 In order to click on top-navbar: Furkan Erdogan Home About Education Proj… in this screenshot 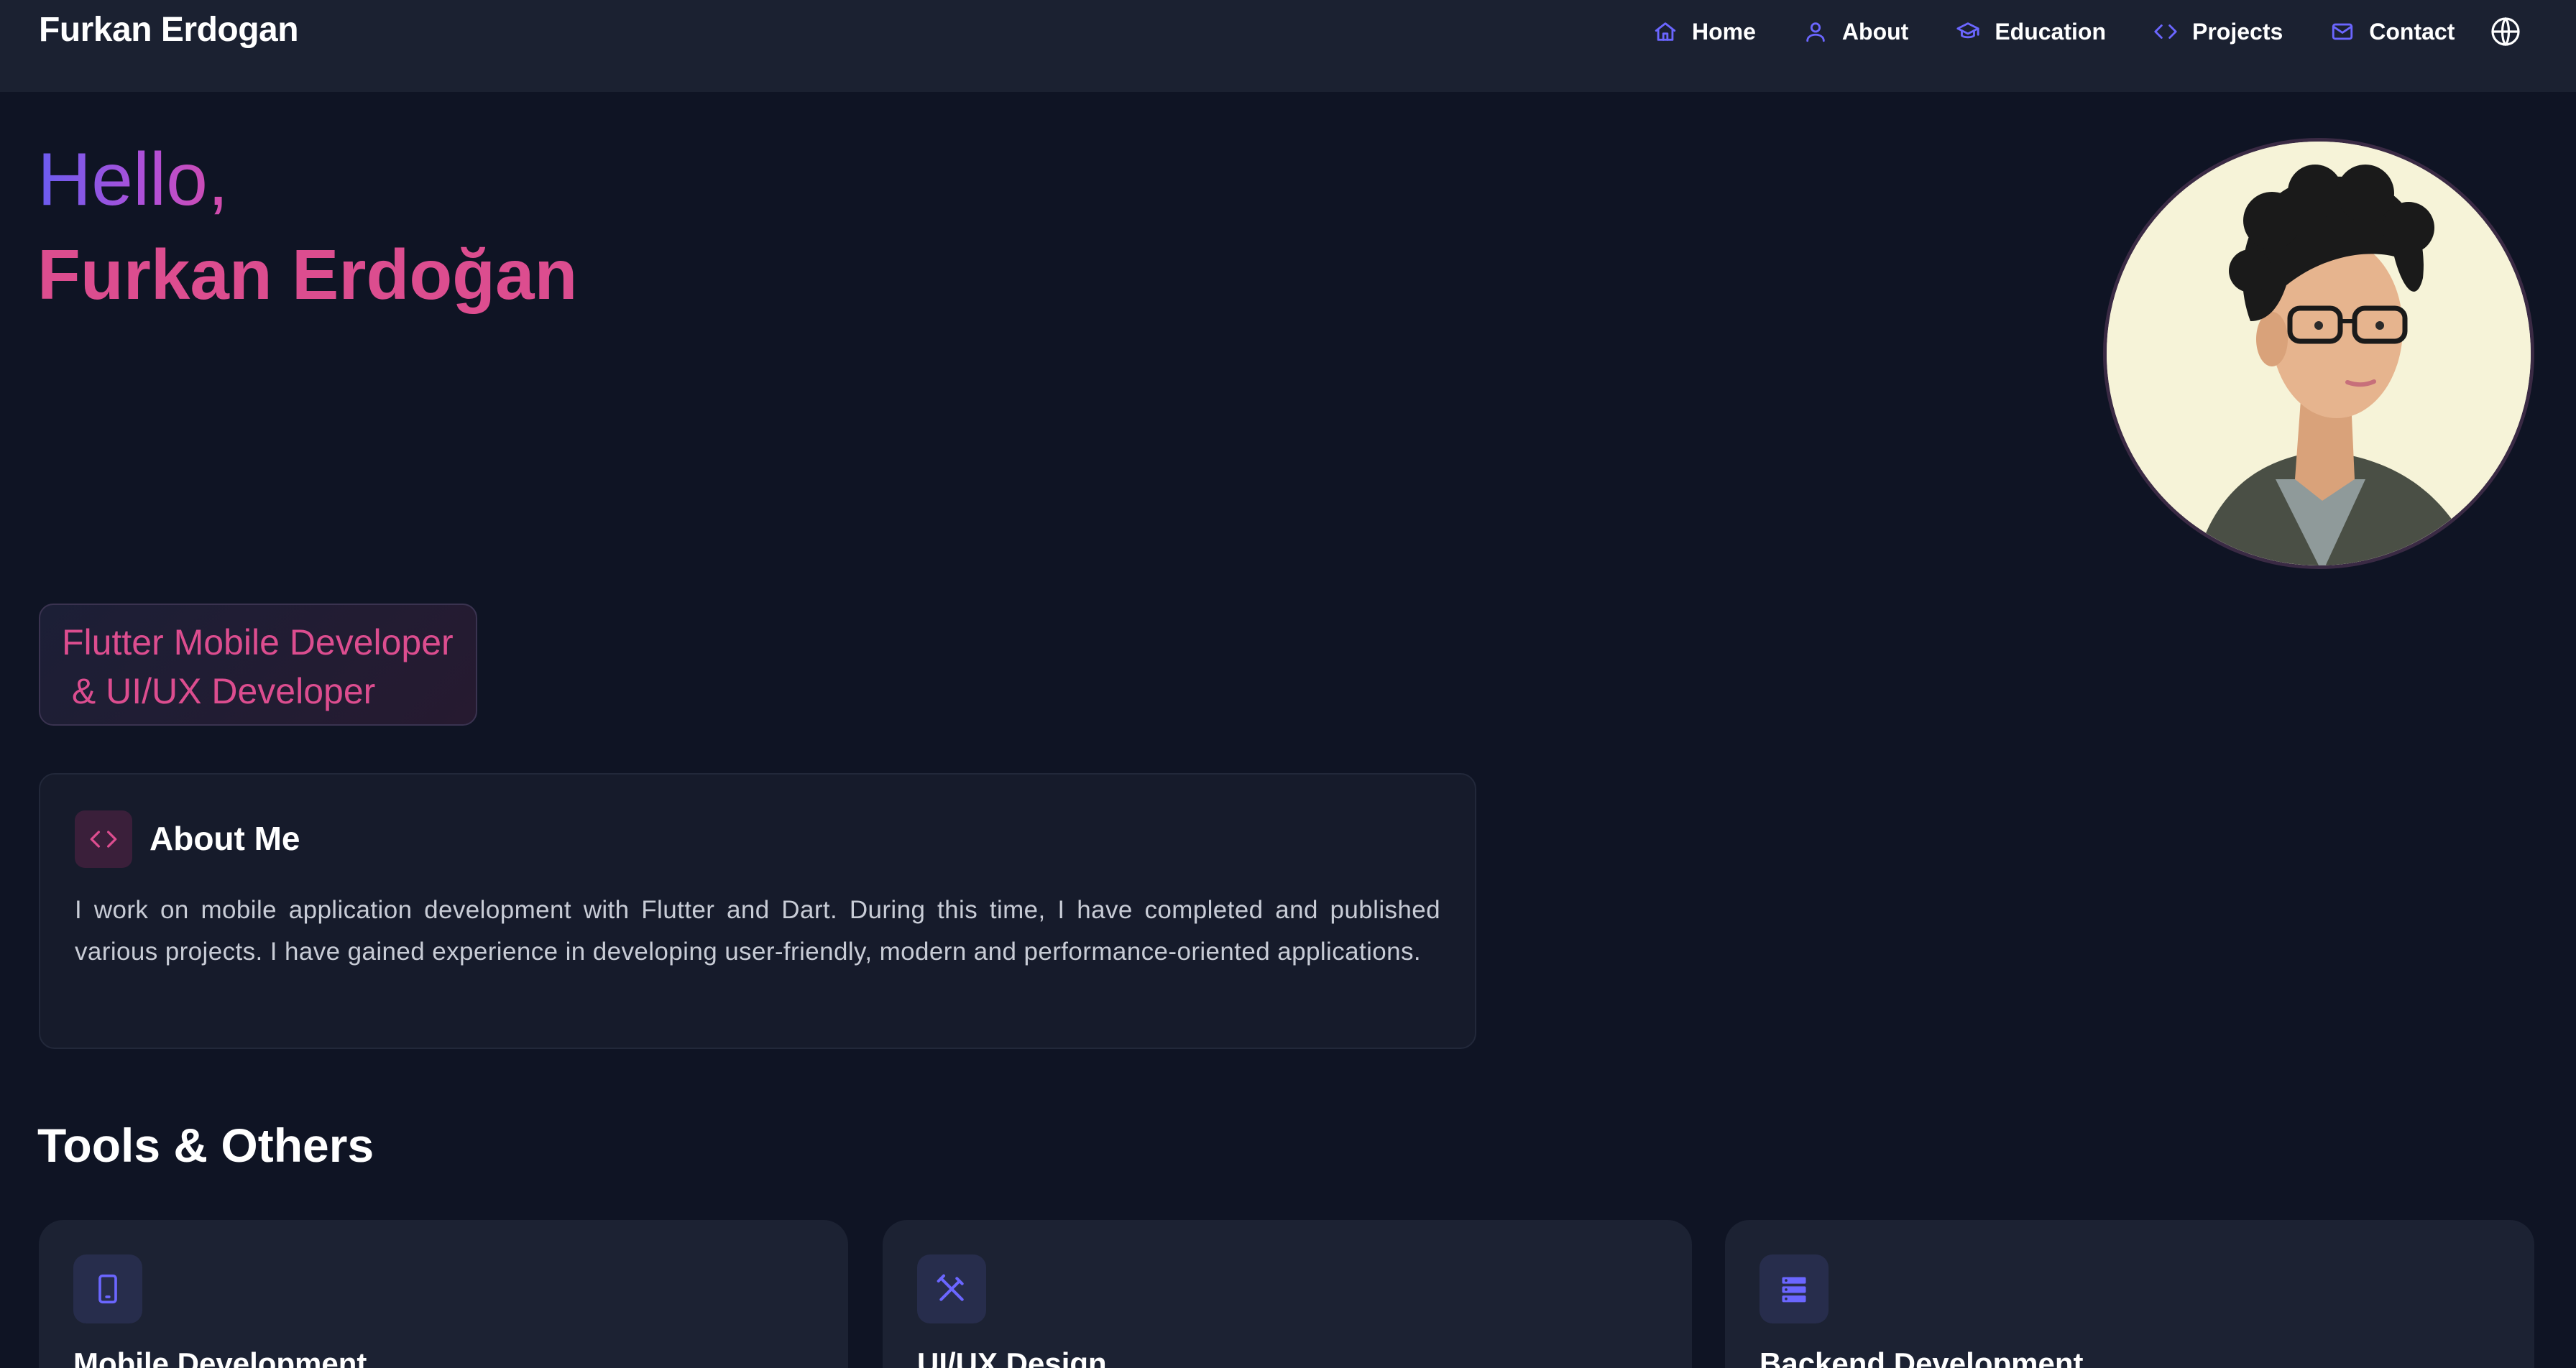, I will do `click(1288, 46)`.